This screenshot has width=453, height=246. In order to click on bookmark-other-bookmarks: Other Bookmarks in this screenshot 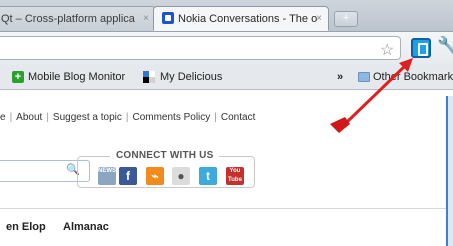, I will do `click(413, 77)`.